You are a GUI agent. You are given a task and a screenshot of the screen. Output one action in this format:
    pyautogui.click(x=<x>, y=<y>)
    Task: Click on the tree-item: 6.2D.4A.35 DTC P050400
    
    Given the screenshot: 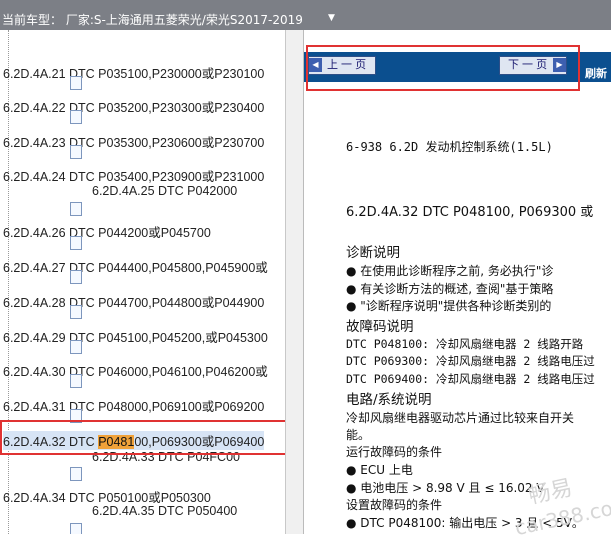 What is the action you would take?
    pyautogui.click(x=164, y=511)
    